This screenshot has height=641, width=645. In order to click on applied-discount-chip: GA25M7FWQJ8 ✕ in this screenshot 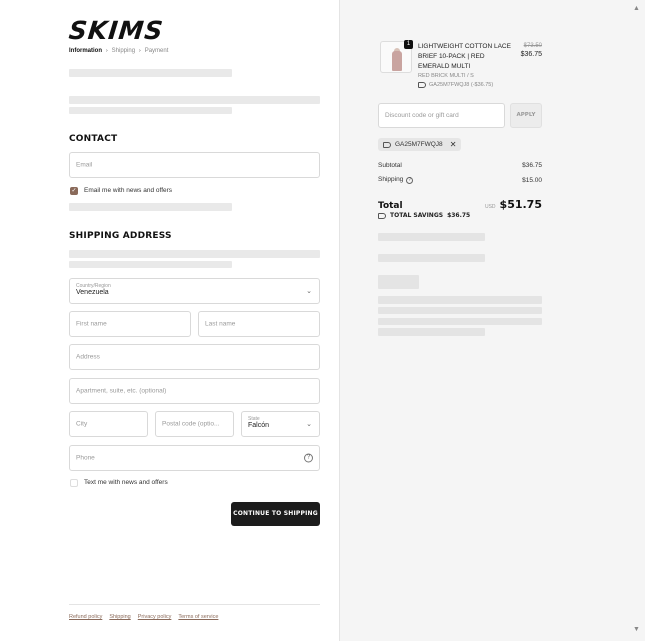, I will do `click(420, 144)`.